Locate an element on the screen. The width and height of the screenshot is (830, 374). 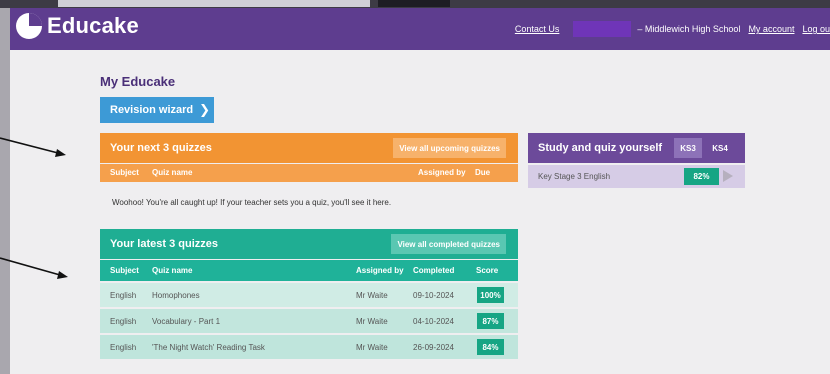
educake-logo: Educake is located at coordinates (77, 26).